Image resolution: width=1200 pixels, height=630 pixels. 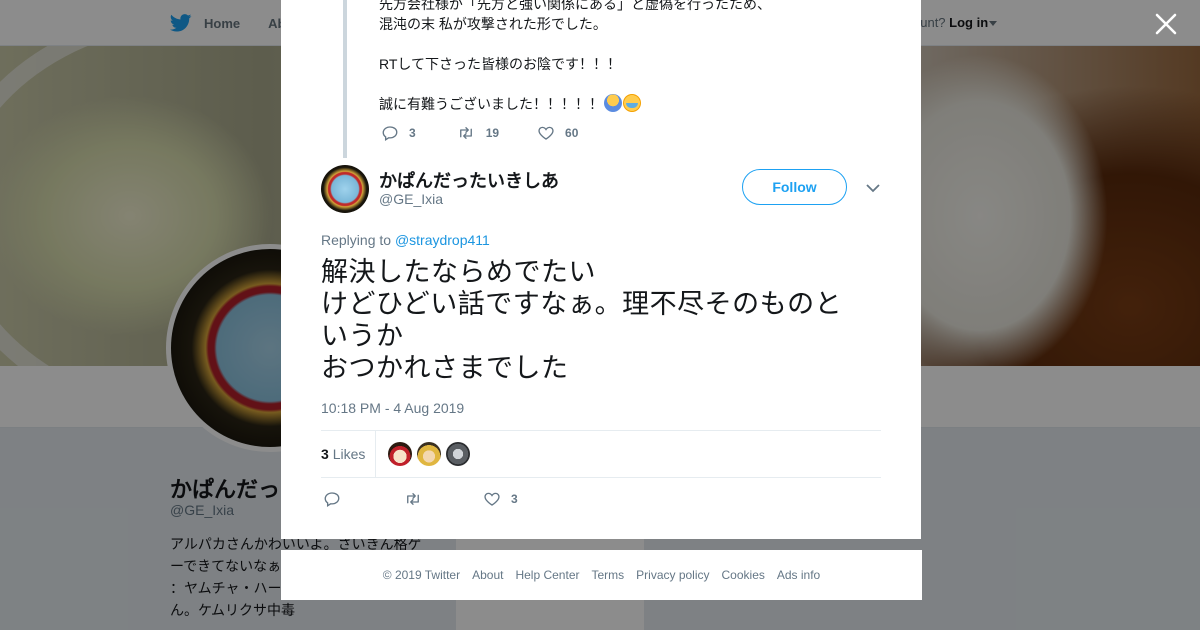 I want to click on close-icon, so click(x=1166, y=24).